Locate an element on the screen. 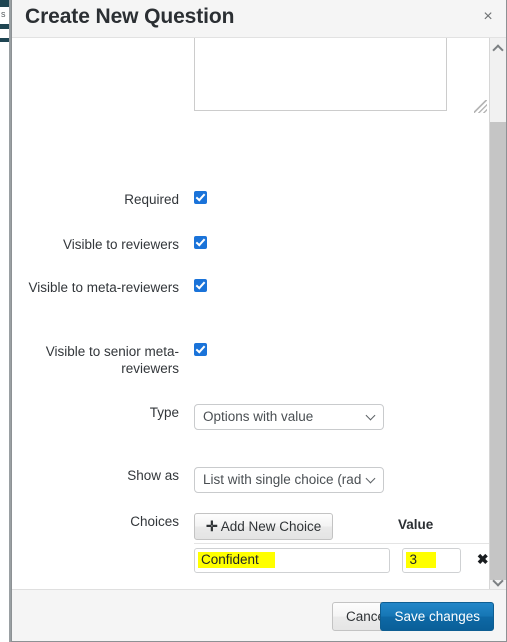  type-select: Options with value is located at coordinates (289, 417).